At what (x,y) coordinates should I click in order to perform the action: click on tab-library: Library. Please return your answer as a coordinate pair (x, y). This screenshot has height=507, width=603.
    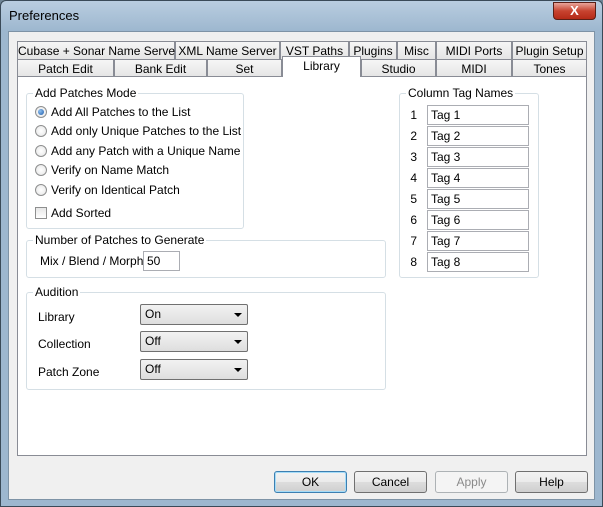
    Looking at the image, I should click on (321, 66).